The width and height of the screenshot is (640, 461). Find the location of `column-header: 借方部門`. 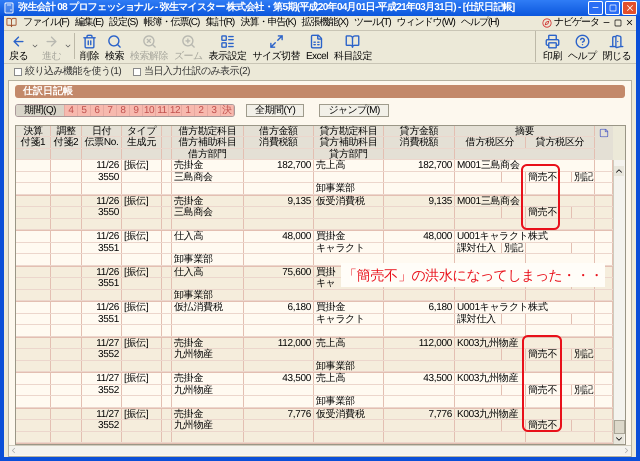

column-header: 借方部門 is located at coordinates (208, 153).